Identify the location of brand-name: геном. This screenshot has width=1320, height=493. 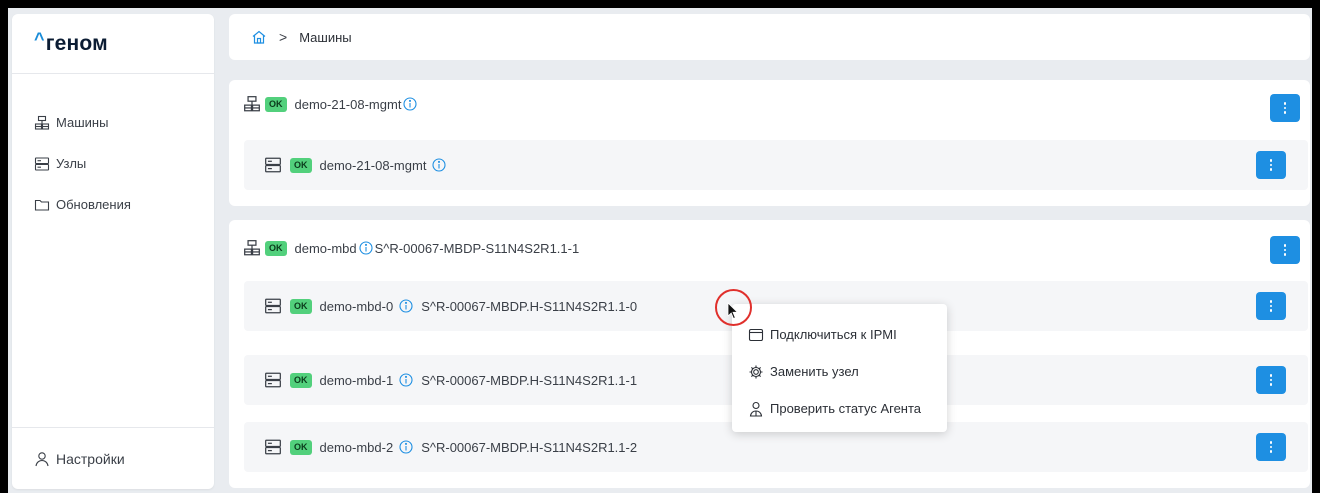
(76, 43).